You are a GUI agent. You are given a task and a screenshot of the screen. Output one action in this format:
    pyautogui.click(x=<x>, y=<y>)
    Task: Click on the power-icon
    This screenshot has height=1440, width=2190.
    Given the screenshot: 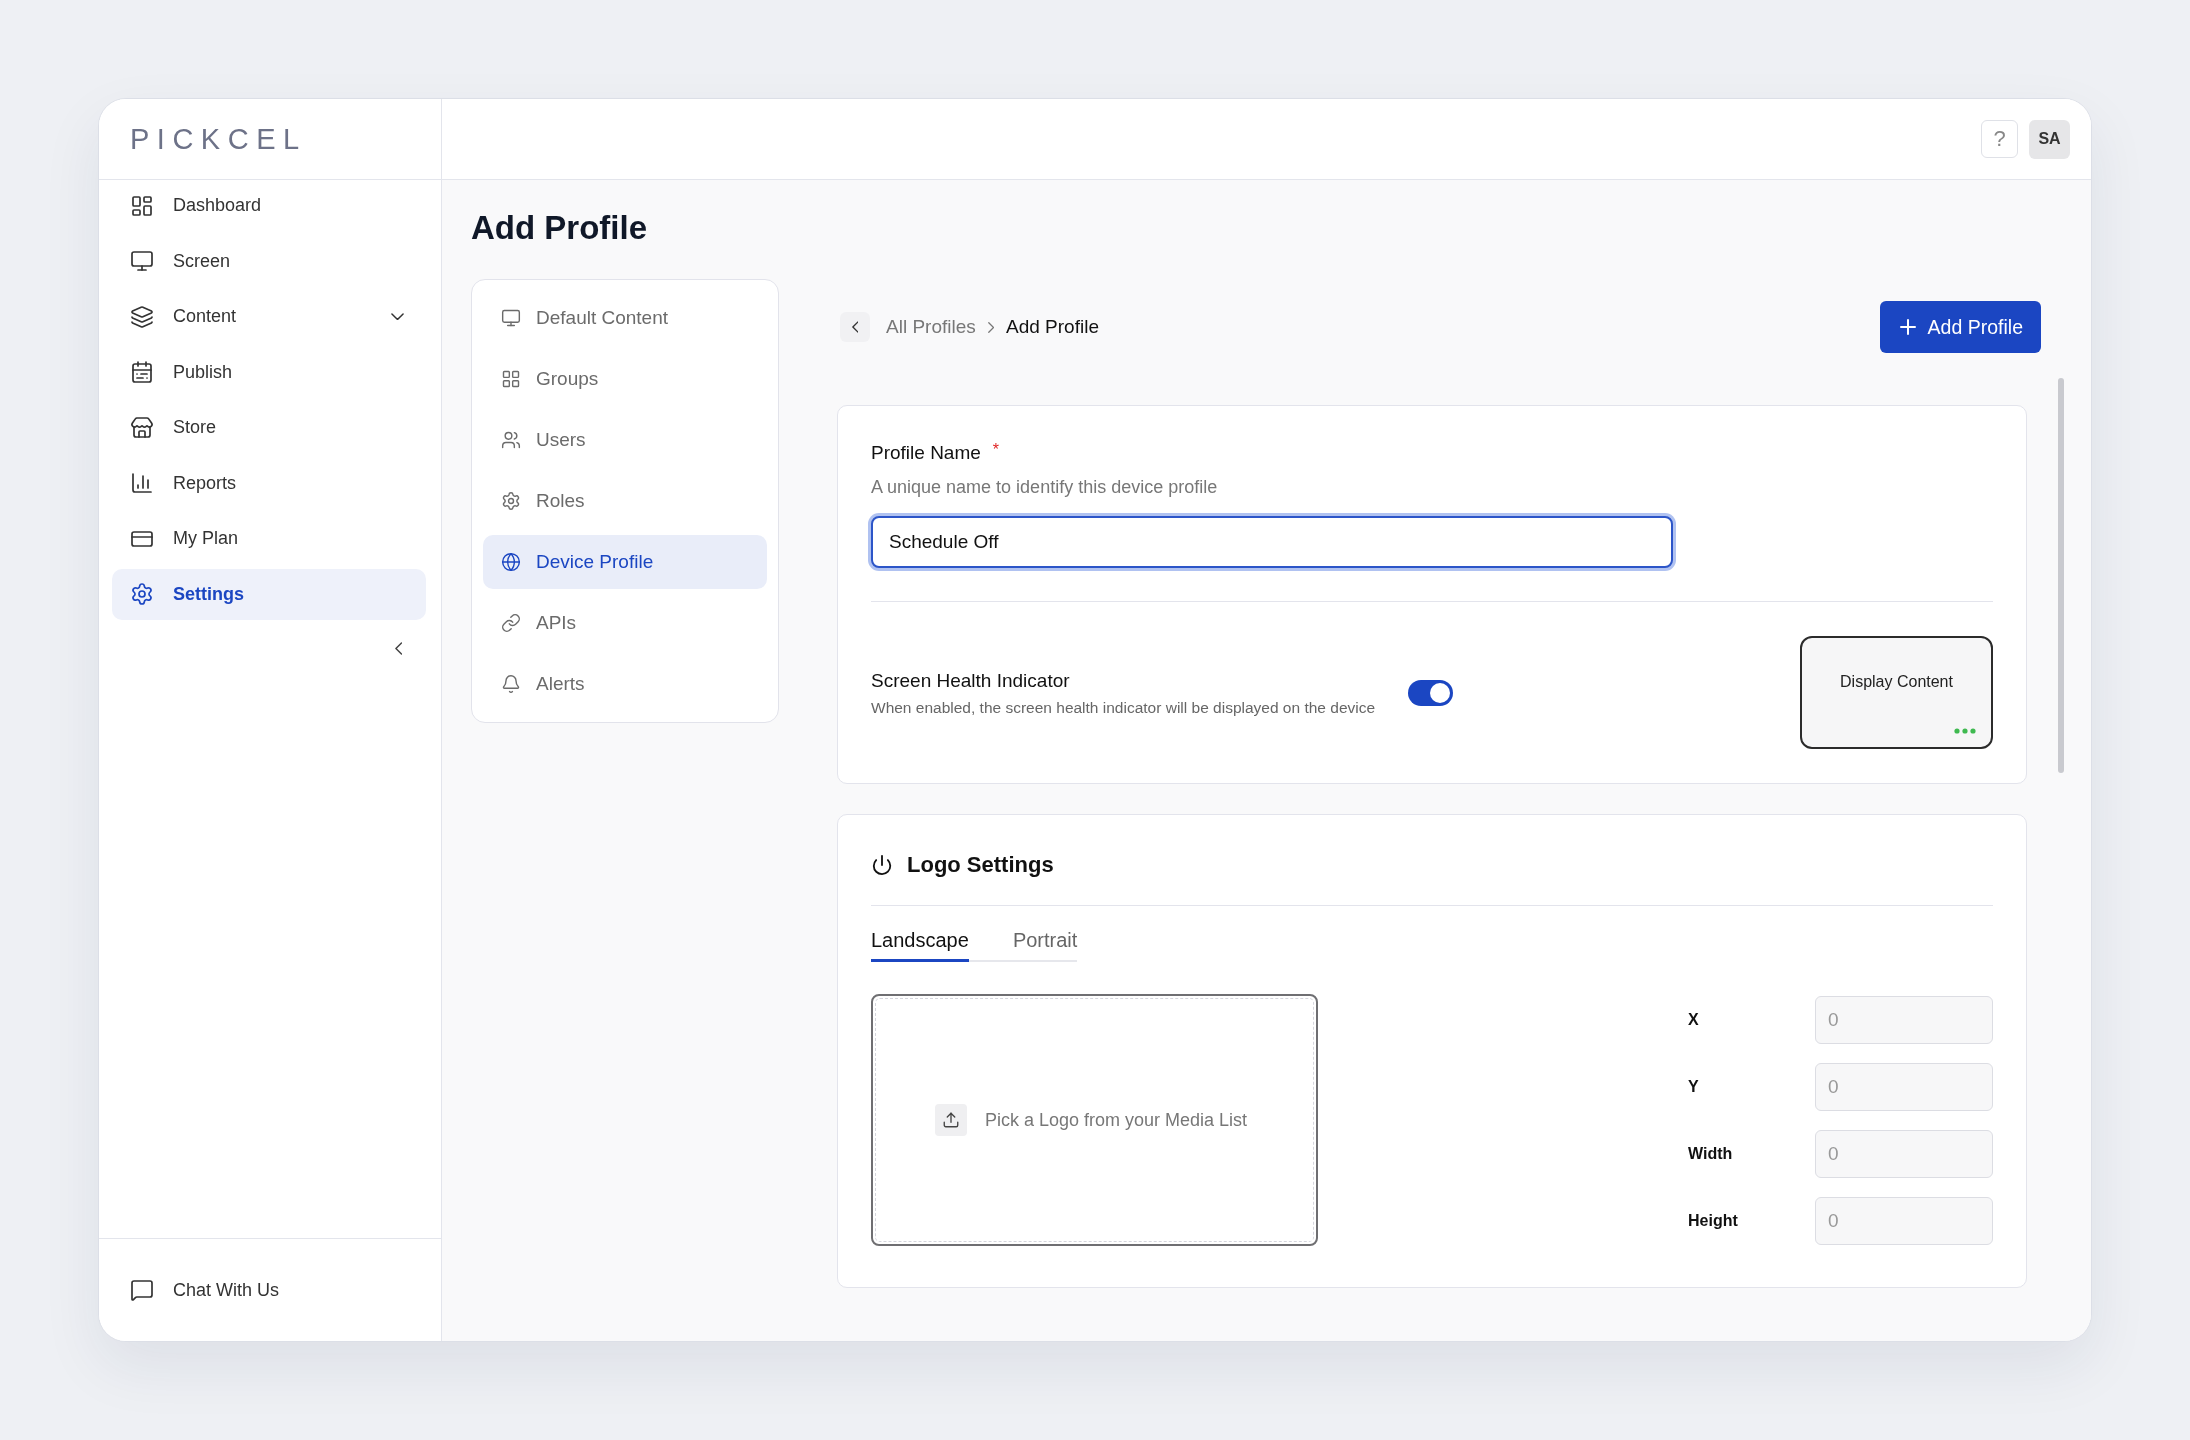 What is the action you would take?
    pyautogui.click(x=882, y=865)
    